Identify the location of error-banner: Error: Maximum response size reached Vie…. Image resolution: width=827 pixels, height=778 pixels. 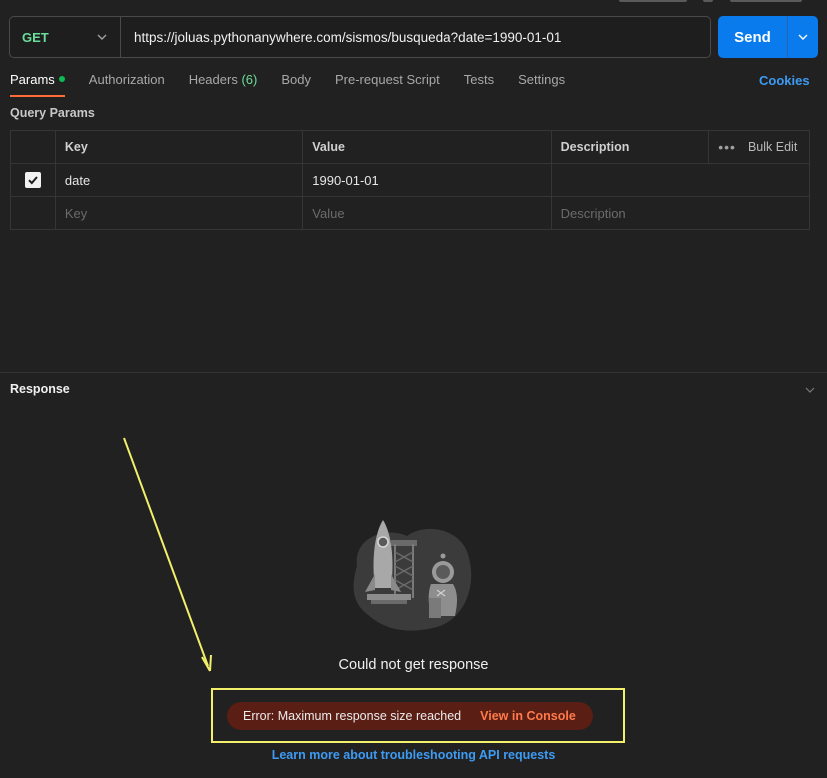
(410, 716).